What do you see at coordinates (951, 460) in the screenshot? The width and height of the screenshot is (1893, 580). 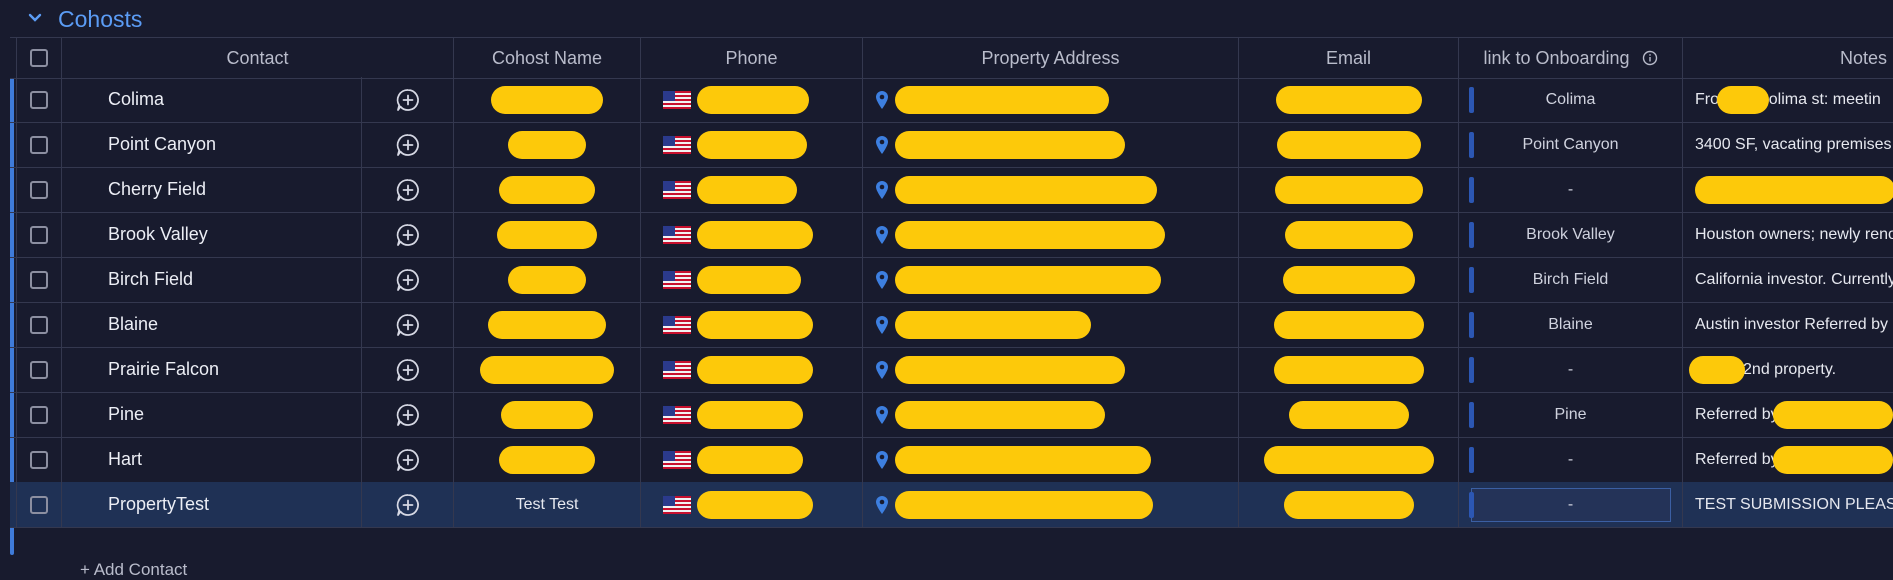 I see `table-row: Hart - Referred by` at bounding box center [951, 460].